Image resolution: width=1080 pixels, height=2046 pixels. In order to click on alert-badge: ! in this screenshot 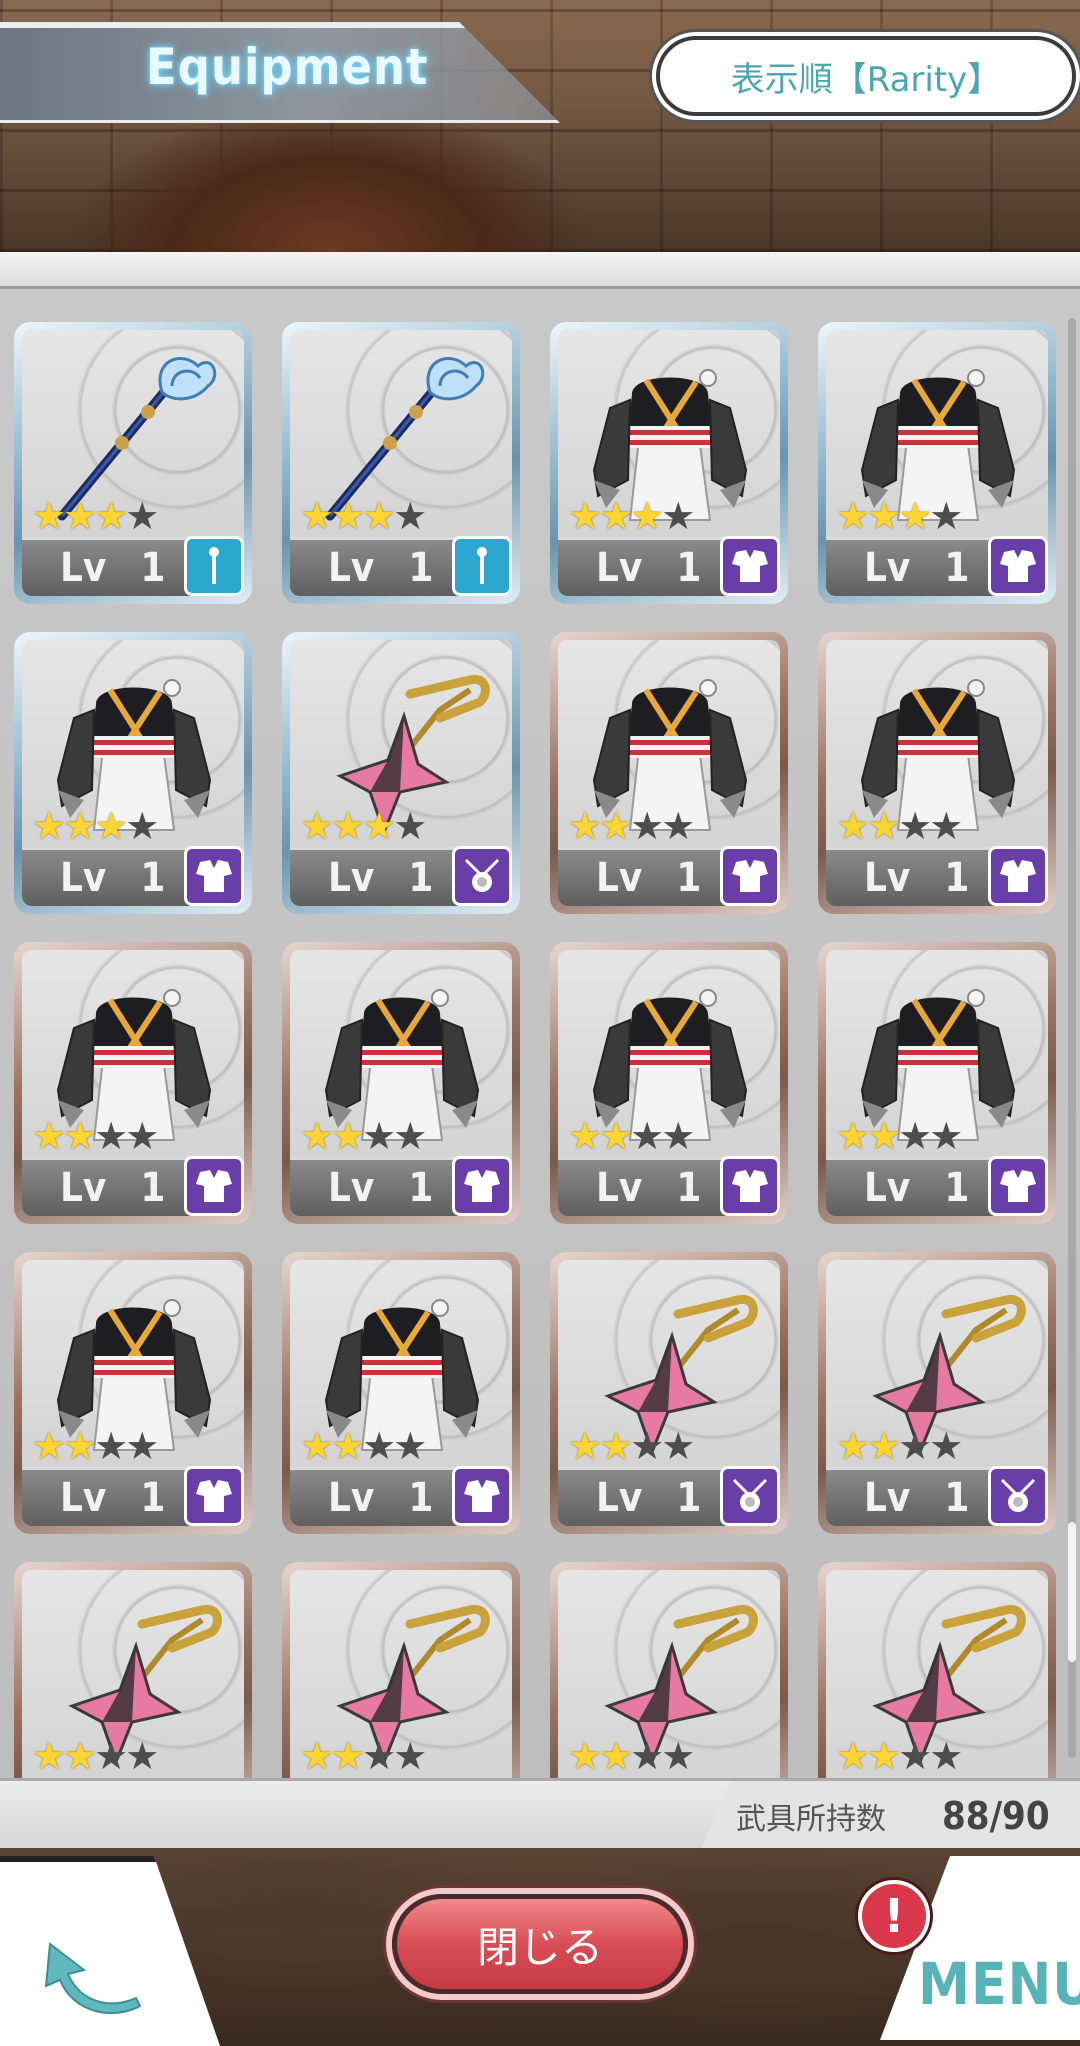, I will do `click(894, 1916)`.